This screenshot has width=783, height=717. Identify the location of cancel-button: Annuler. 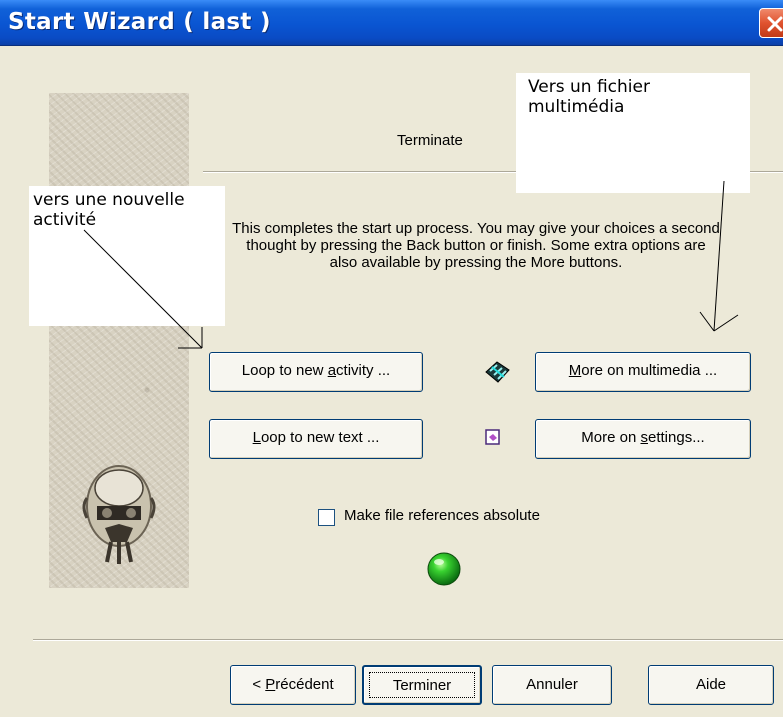
(552, 685).